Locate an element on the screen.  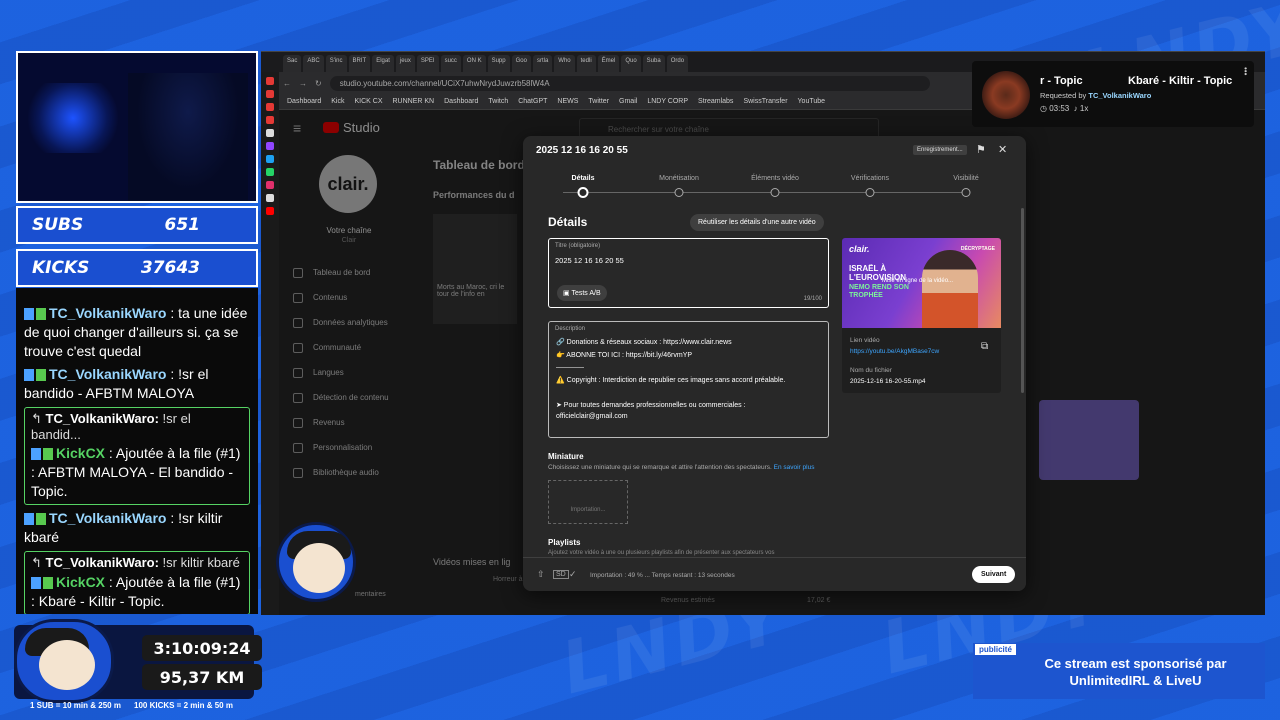
reload-icon: ↻ is located at coordinates (318, 83).